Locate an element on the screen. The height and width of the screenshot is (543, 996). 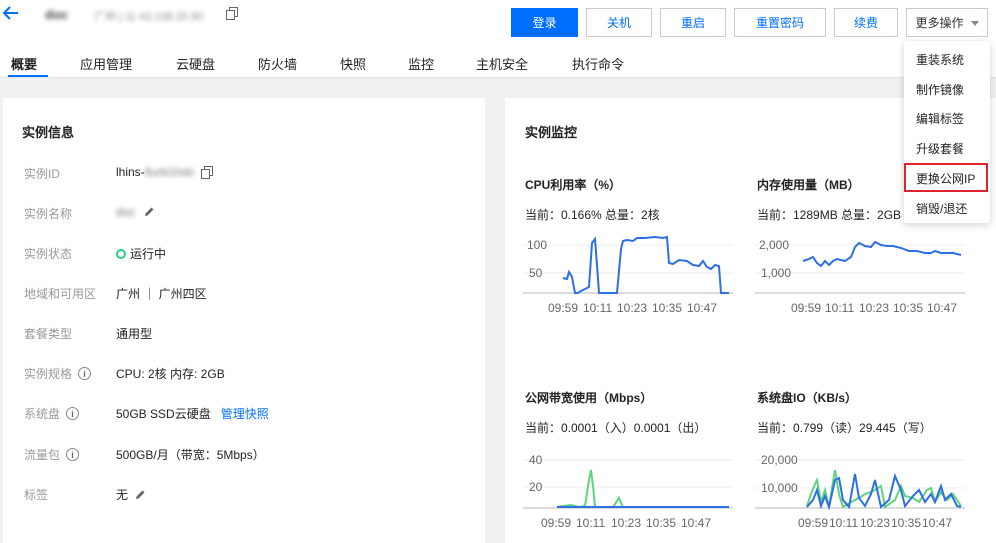
info-value-id: lhins- 6urb1hdc is located at coordinates (164, 172).